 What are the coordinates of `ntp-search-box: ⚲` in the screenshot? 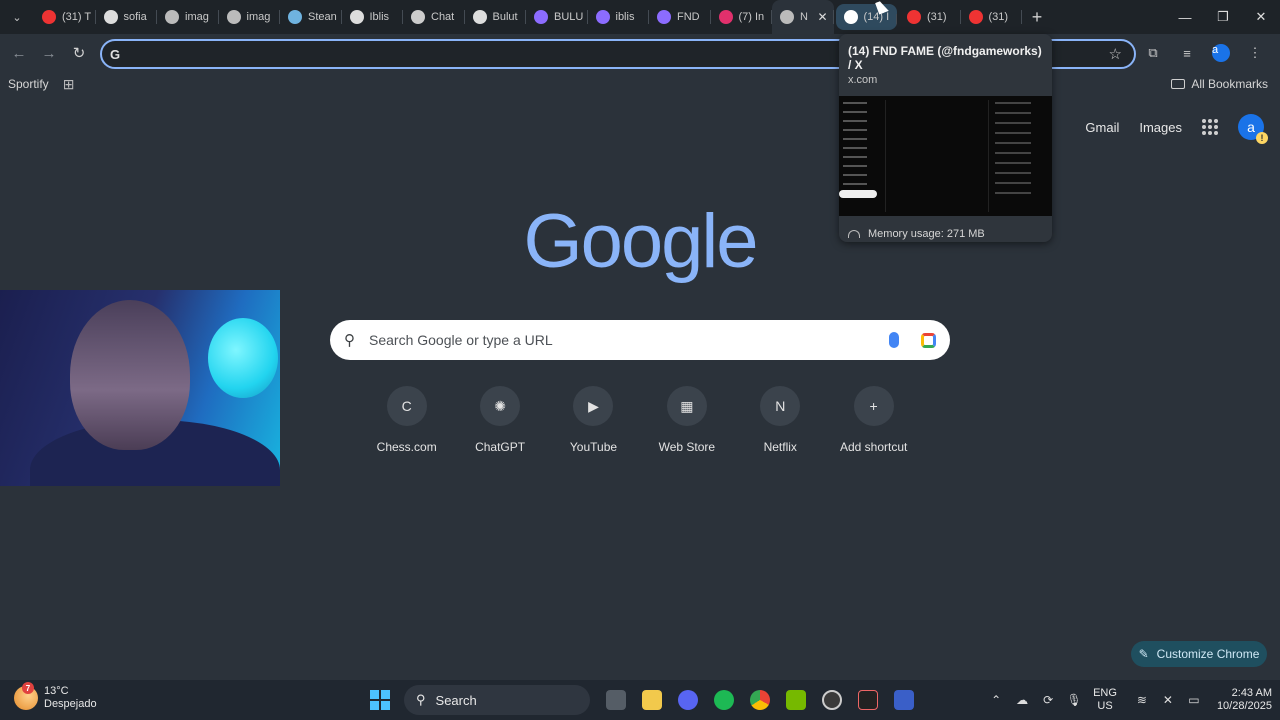 It's located at (640, 340).